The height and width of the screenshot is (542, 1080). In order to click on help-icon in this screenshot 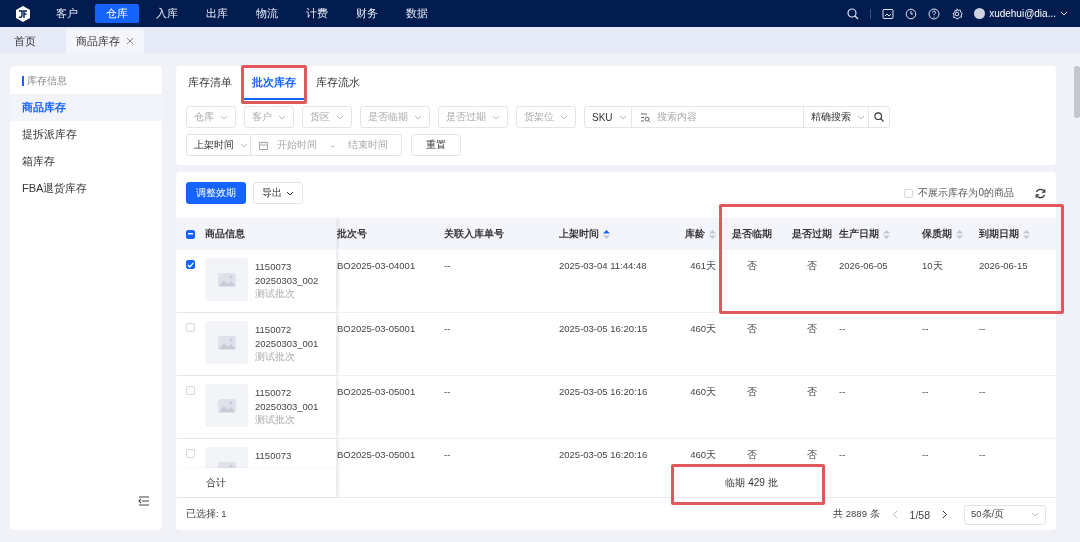, I will do `click(934, 13)`.